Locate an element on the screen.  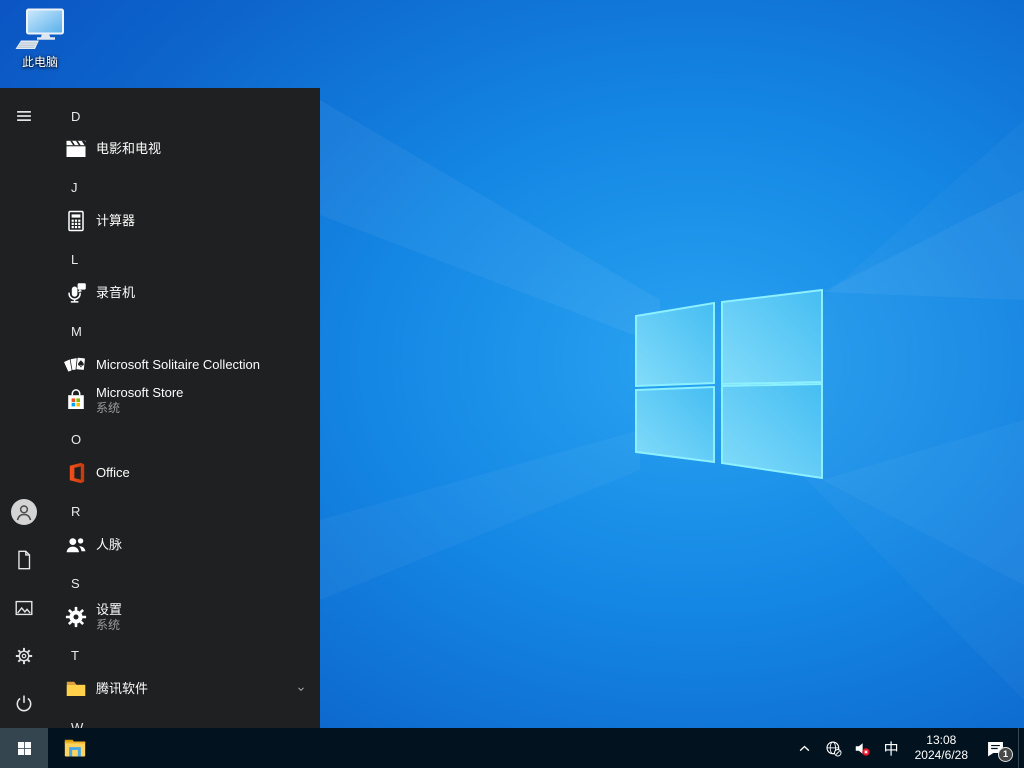
app-label: 设置 is located at coordinates (109, 609).